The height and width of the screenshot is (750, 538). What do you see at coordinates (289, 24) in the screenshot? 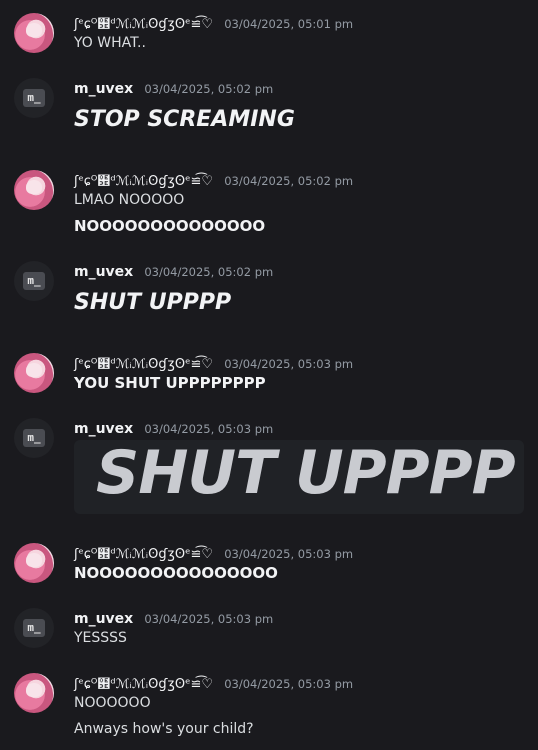
I see `timestamp: 03/04/2025, 05:01 pm` at bounding box center [289, 24].